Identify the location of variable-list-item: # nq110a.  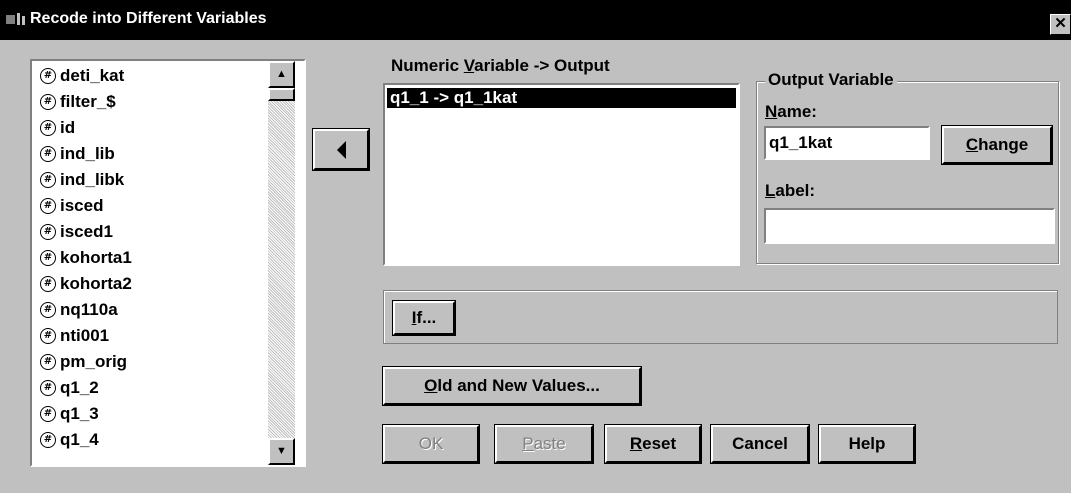
(79, 310).